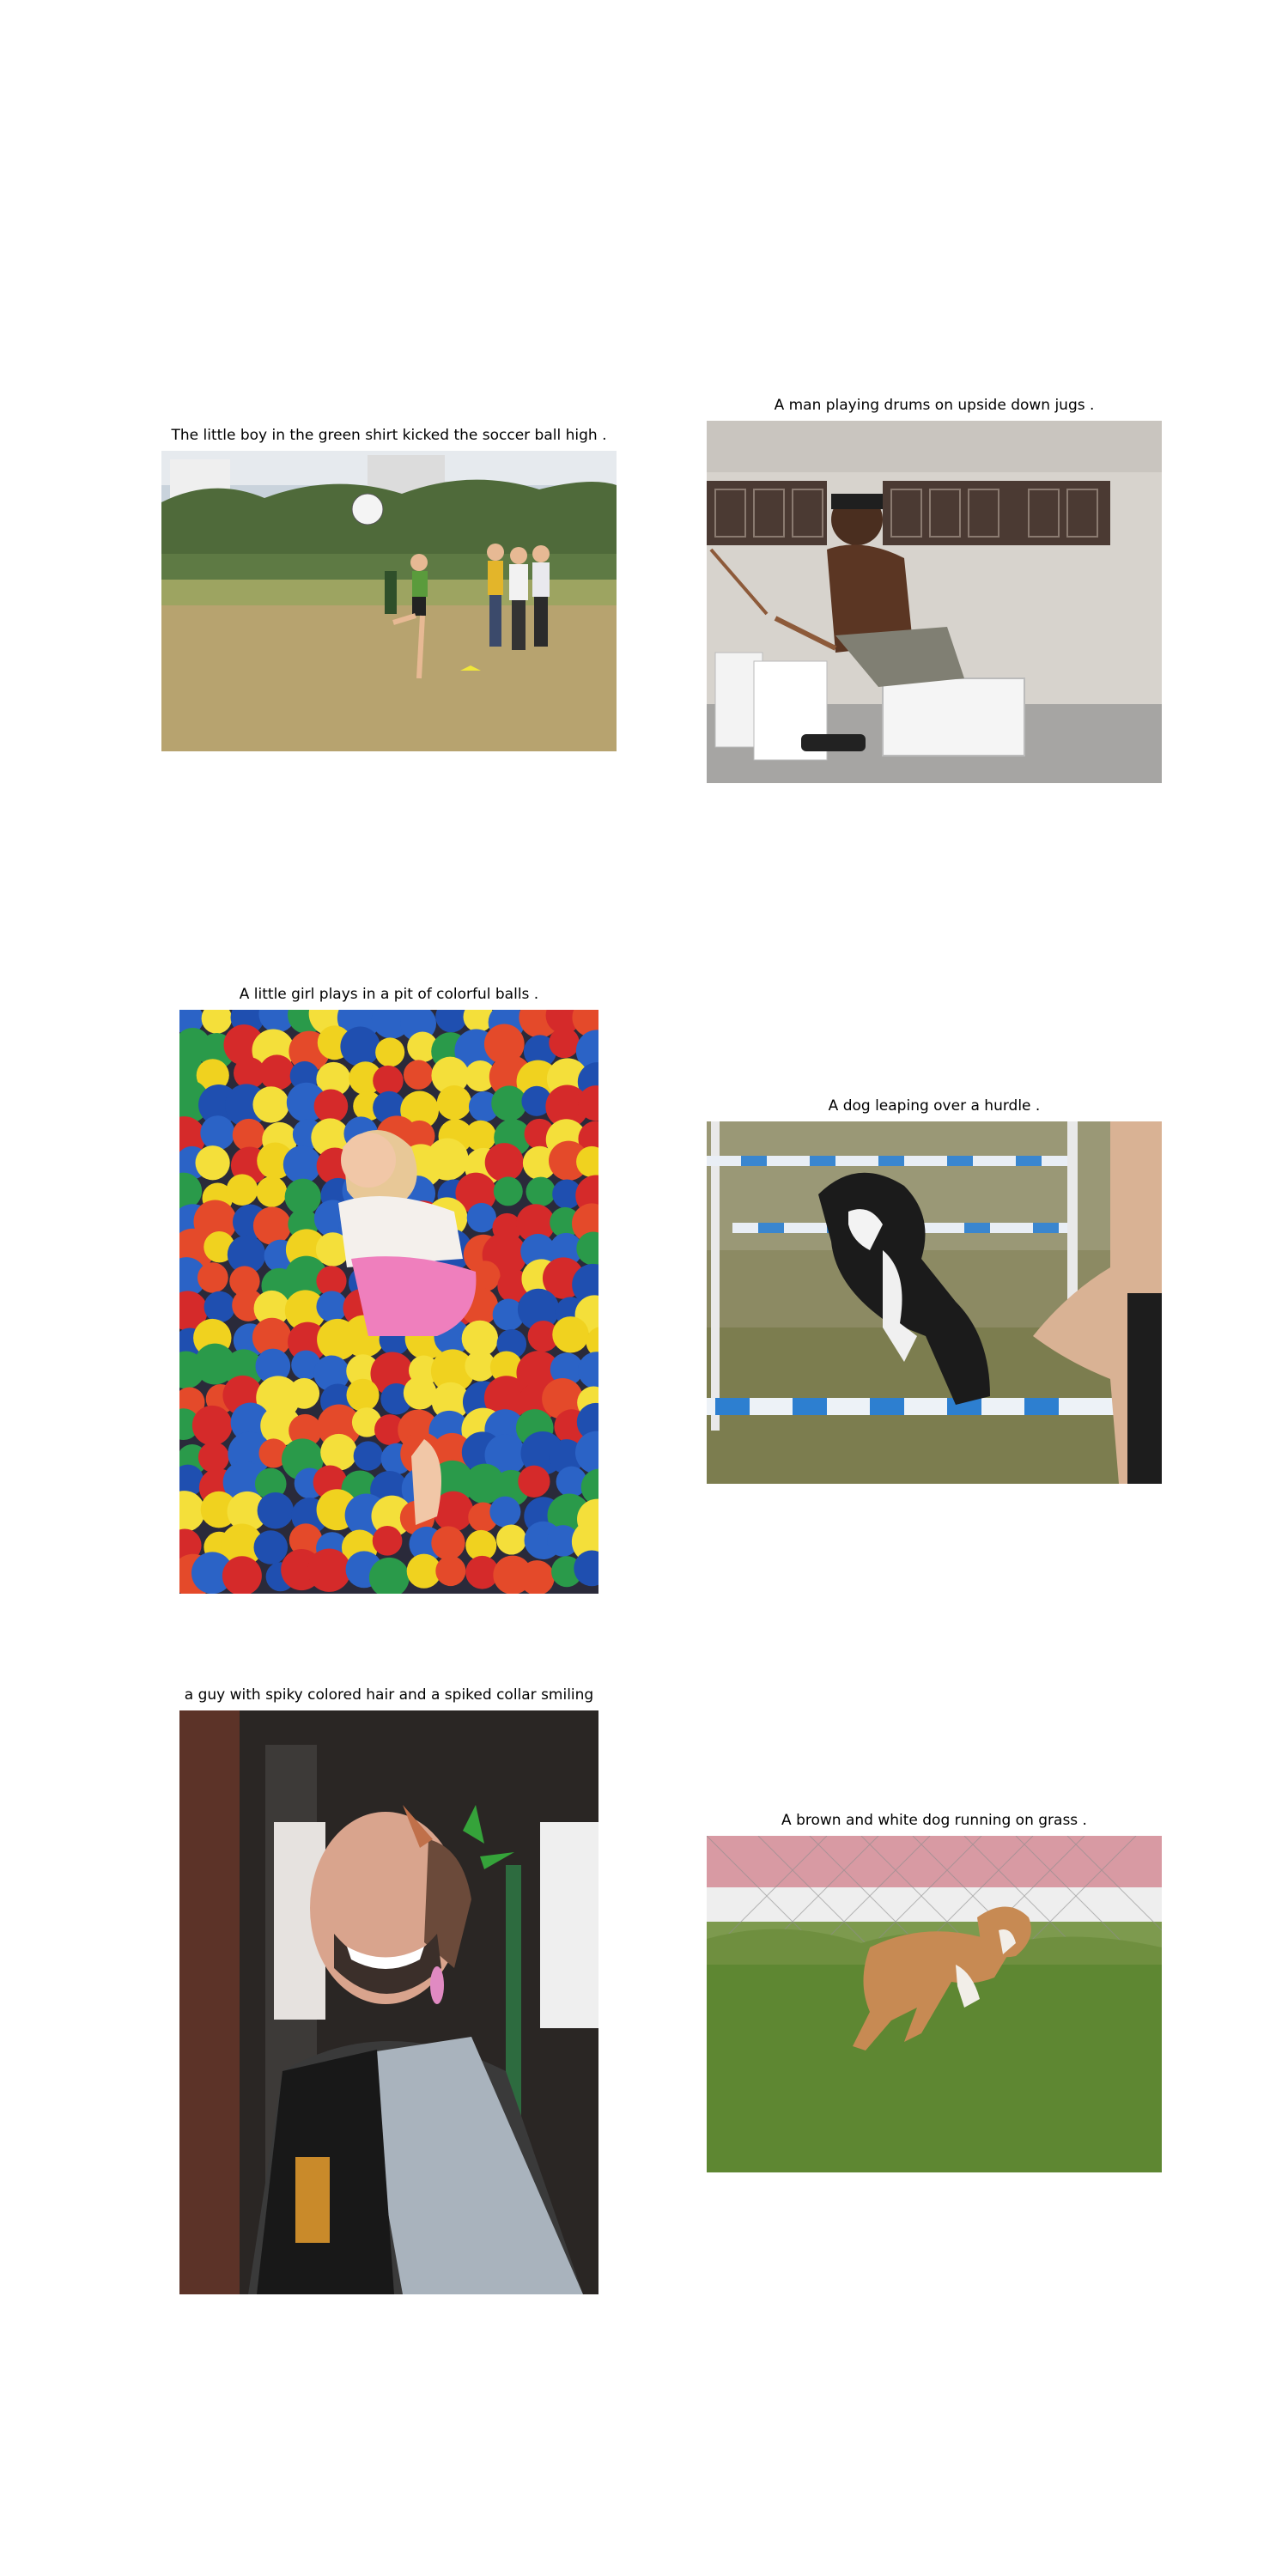 Image resolution: width=1288 pixels, height=2576 pixels. Describe the element at coordinates (935, 2004) in the screenshot. I see `photo-dog-running` at that location.